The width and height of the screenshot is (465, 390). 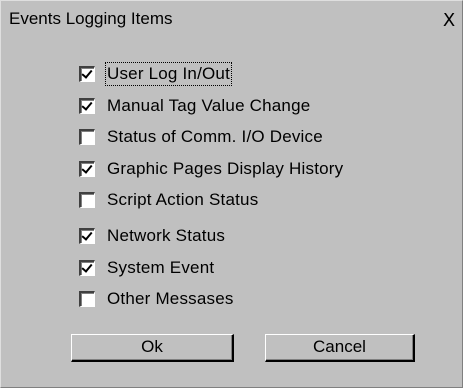 I want to click on option-script-action-status: Script Action Status, so click(x=168, y=200).